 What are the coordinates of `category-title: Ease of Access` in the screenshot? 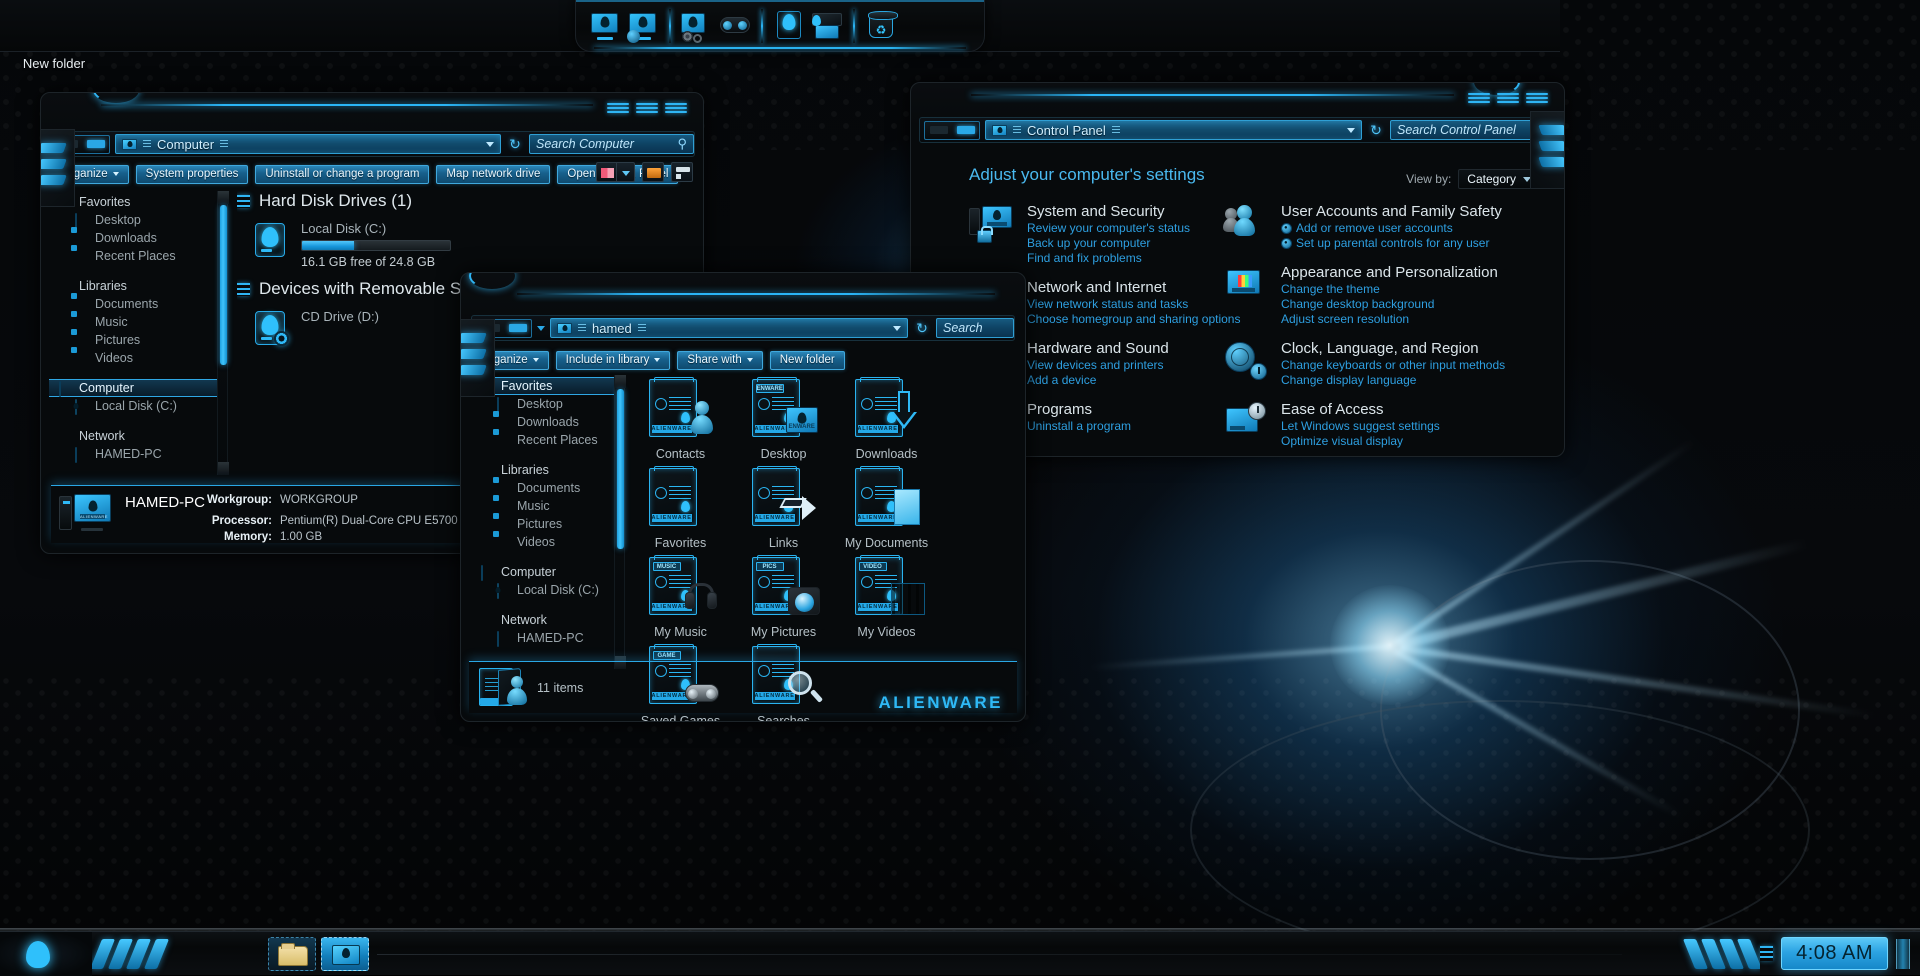 It's located at (1360, 409).